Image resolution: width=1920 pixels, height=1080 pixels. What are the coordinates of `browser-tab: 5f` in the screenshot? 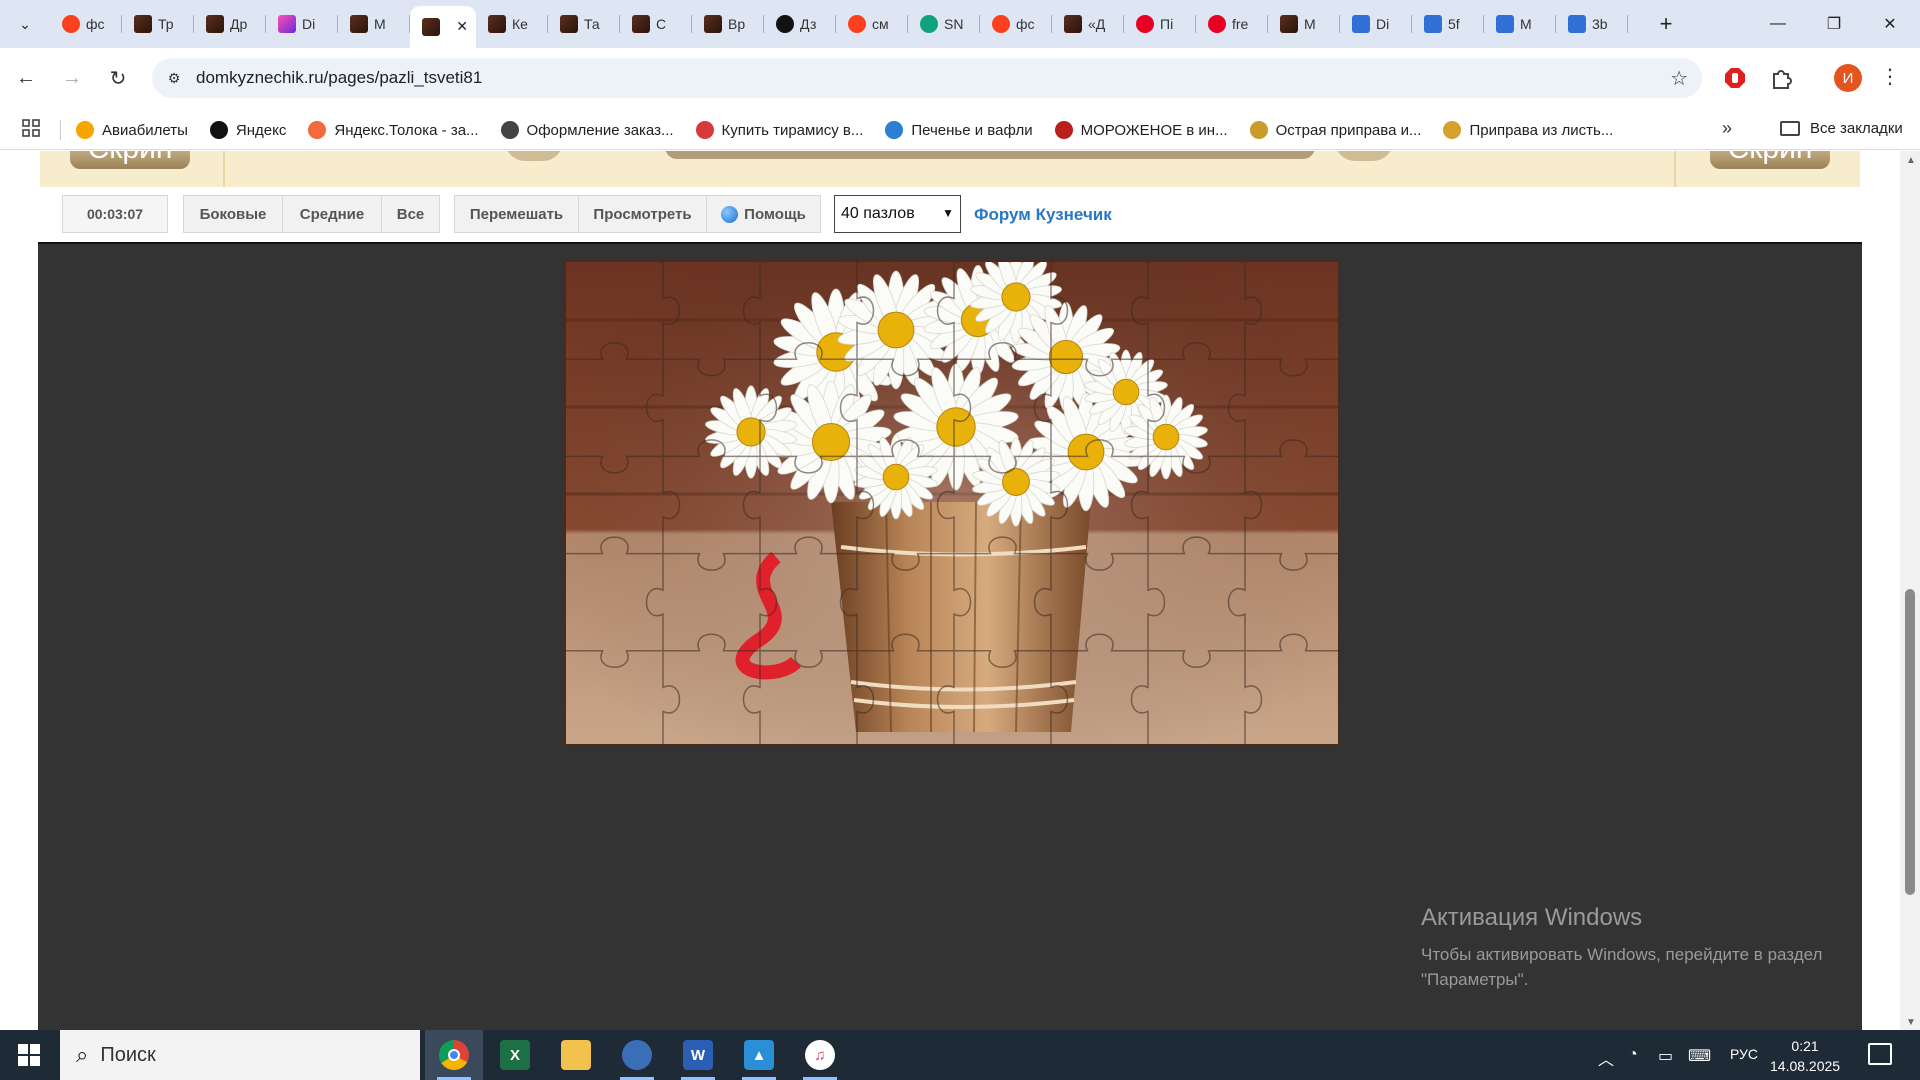 It's located at (1448, 24).